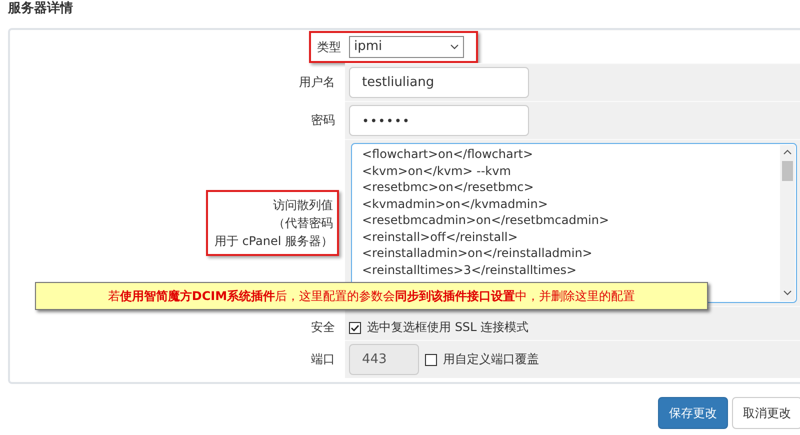 Image resolution: width=800 pixels, height=435 pixels. I want to click on checkbox-label: 选中复选框使用 SSL 连接模式, so click(448, 327).